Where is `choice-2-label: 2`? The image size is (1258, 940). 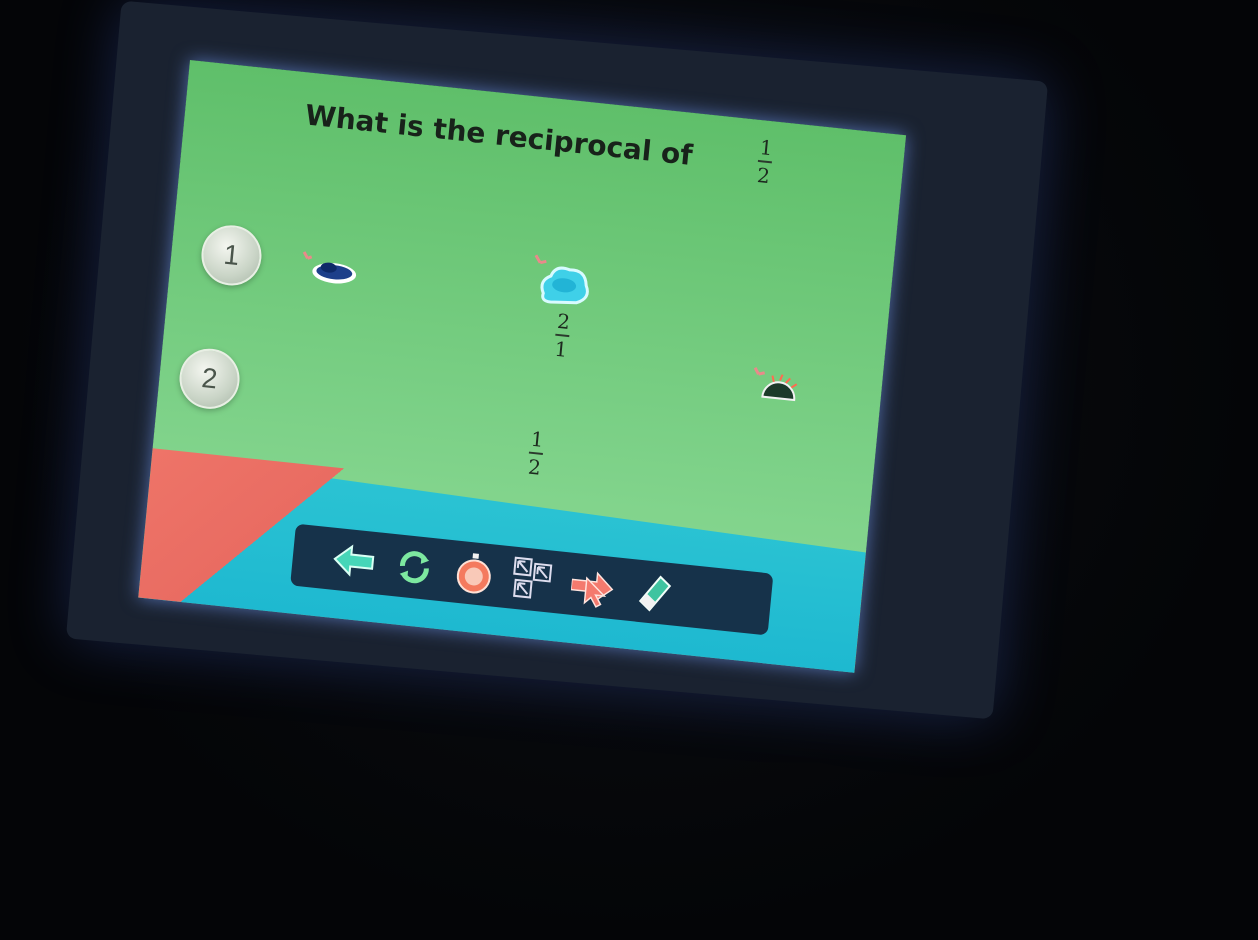
choice-2-label: 2 is located at coordinates (209, 378).